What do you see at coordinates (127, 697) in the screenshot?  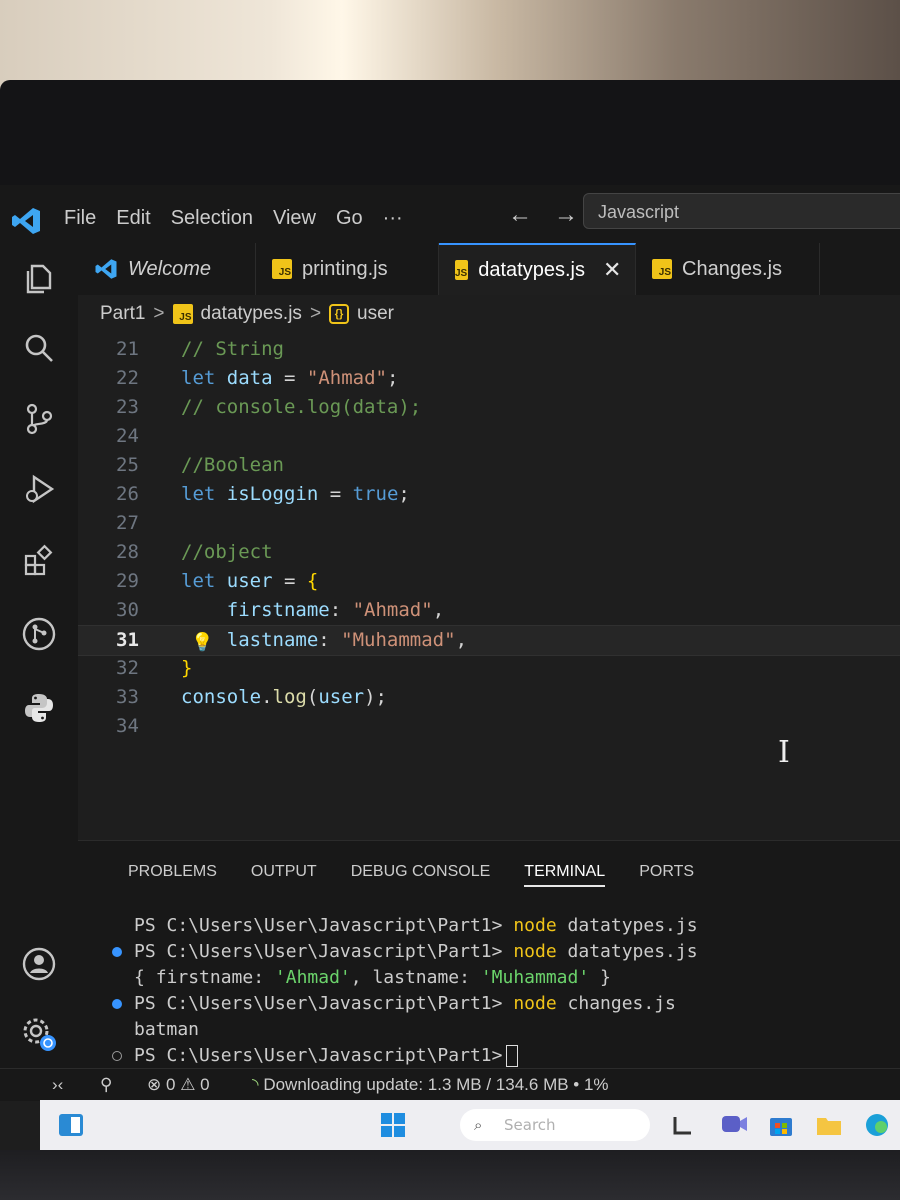 I see `line-number: 33` at bounding box center [127, 697].